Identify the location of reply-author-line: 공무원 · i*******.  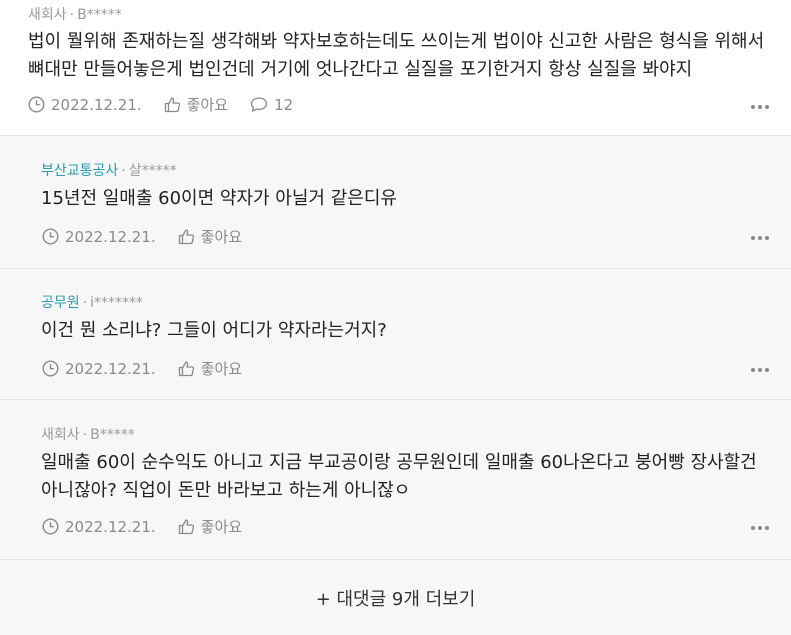
(92, 302).